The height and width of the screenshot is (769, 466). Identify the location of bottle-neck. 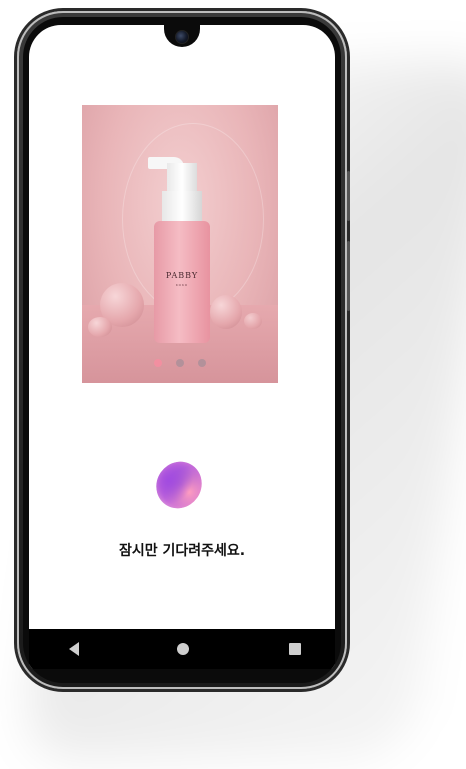
(182, 177).